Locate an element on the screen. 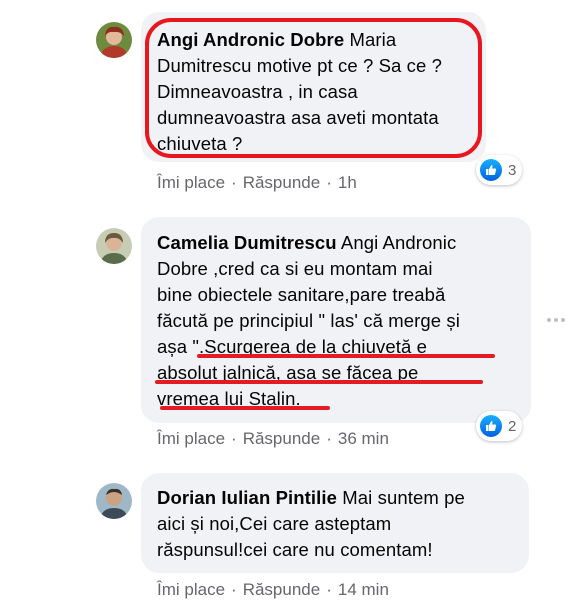 Image resolution: width=565 pixels, height=608 pixels. reaction-counter: 2 is located at coordinates (499, 426).